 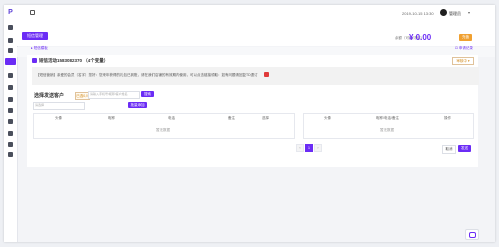 What do you see at coordinates (10, 144) in the screenshot?
I see `settings-icon` at bounding box center [10, 144].